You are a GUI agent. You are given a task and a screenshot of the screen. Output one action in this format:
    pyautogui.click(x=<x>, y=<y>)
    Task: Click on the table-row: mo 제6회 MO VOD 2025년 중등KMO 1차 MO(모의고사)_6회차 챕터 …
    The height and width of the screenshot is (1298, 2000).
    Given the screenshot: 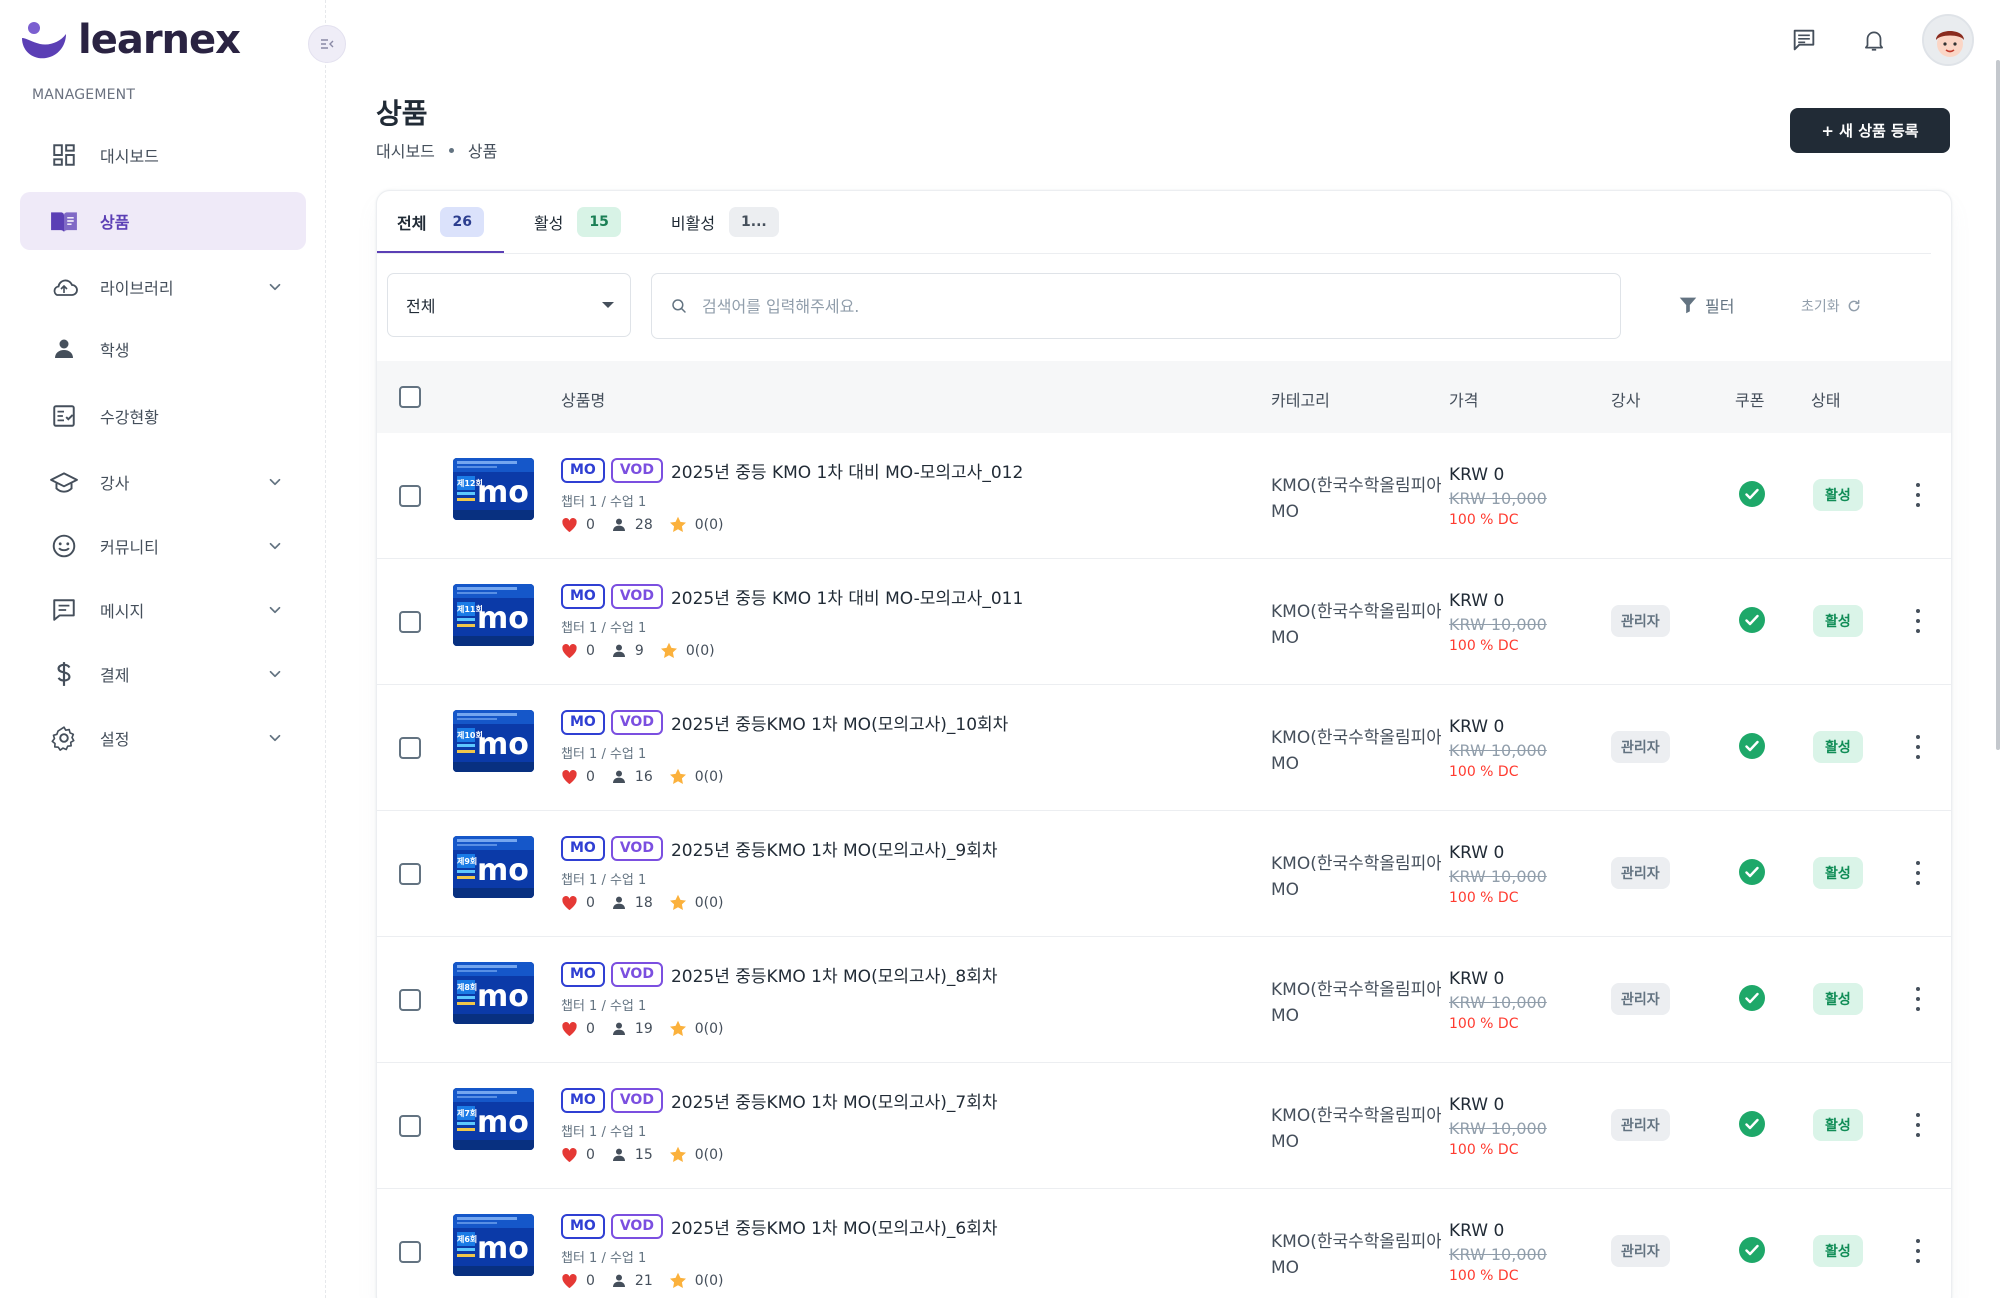 What is the action you would take?
    pyautogui.click(x=1164, y=1243)
    